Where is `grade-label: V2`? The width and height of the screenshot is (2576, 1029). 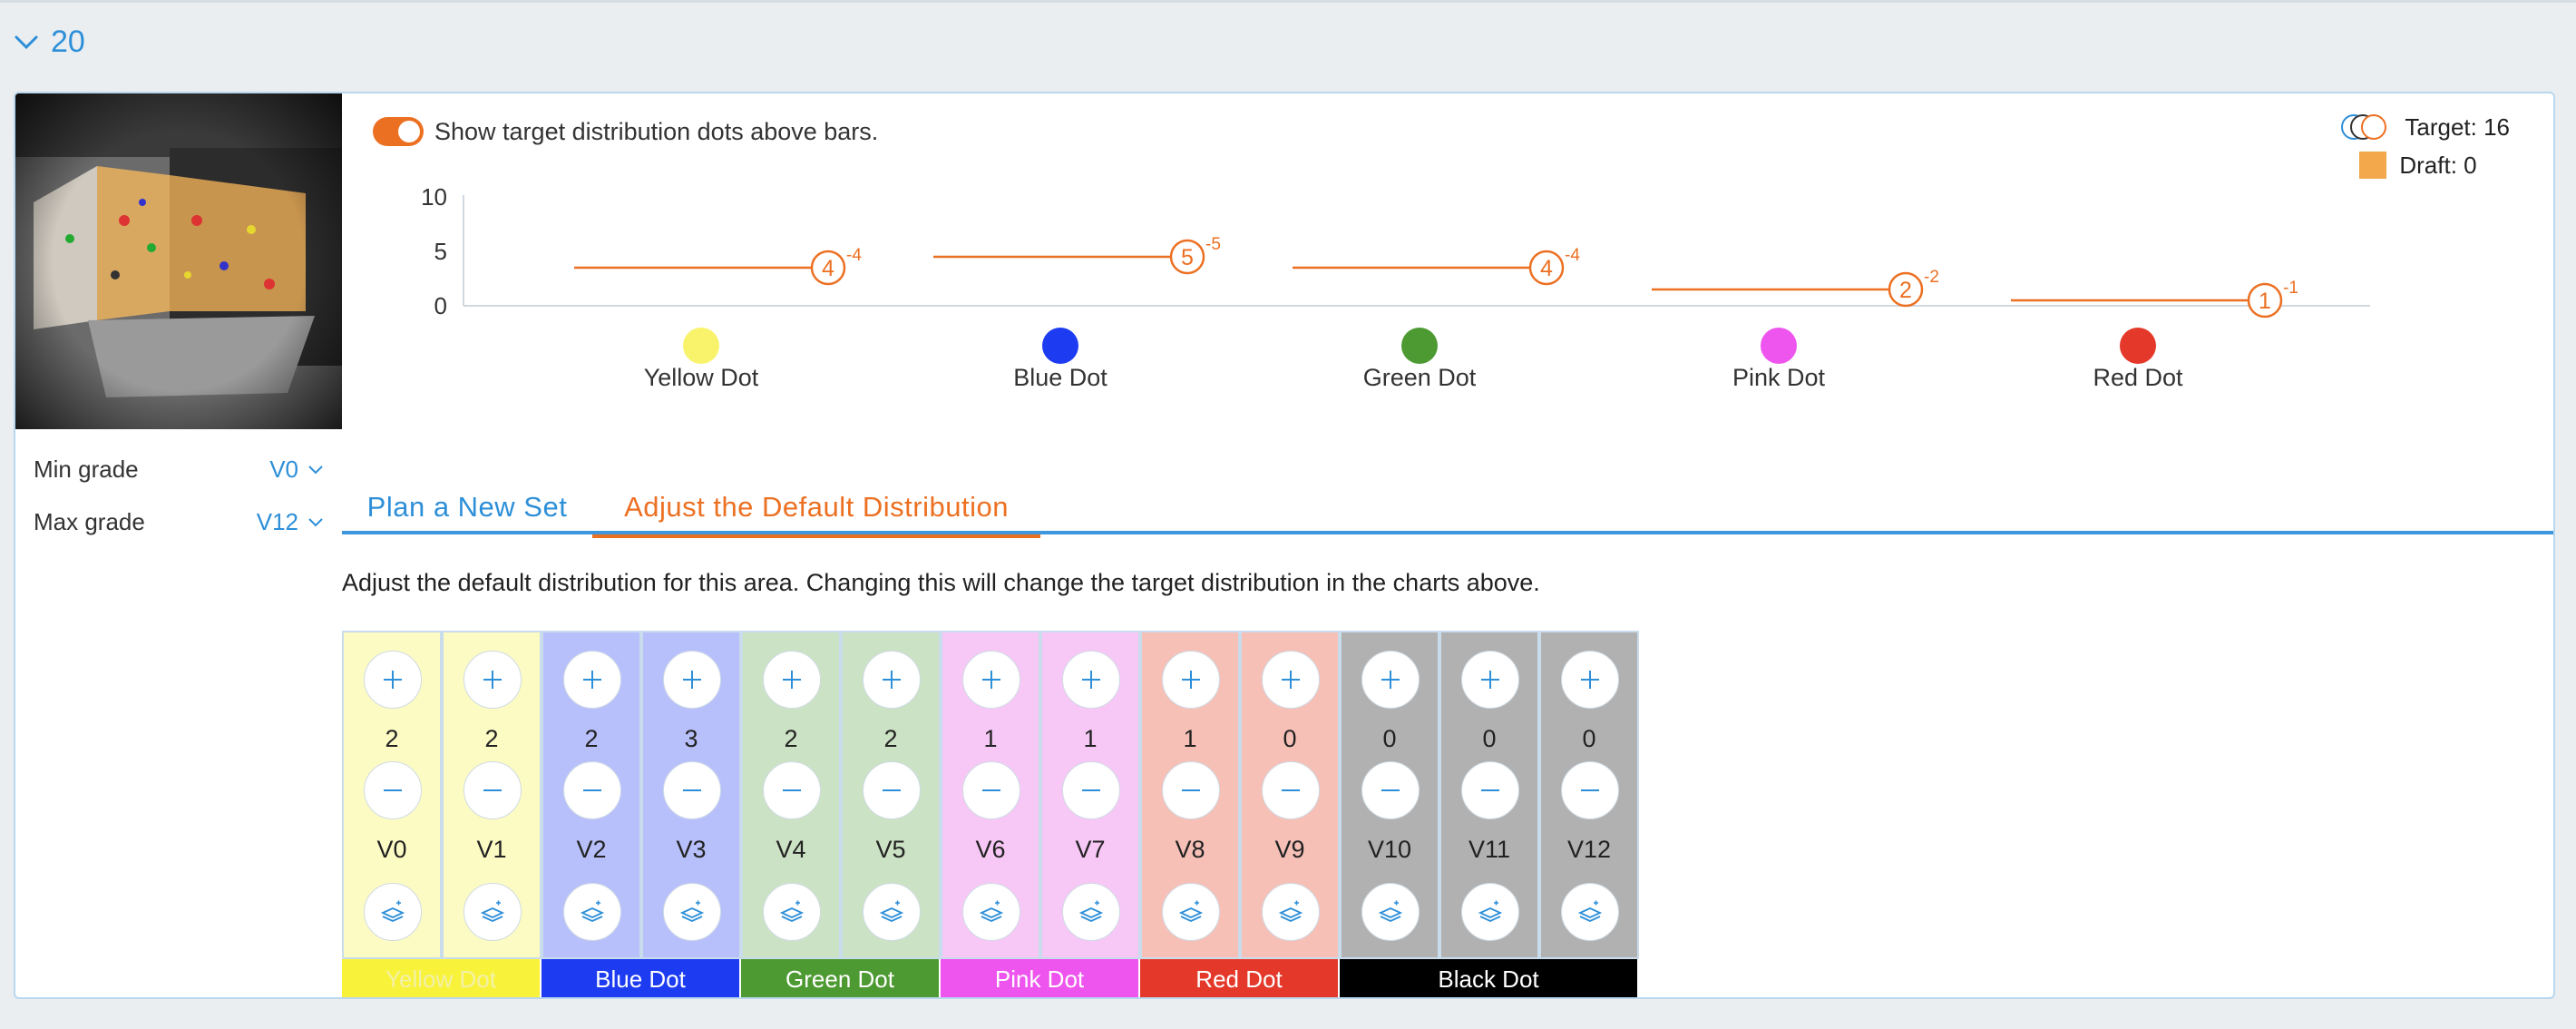 grade-label: V2 is located at coordinates (591, 849).